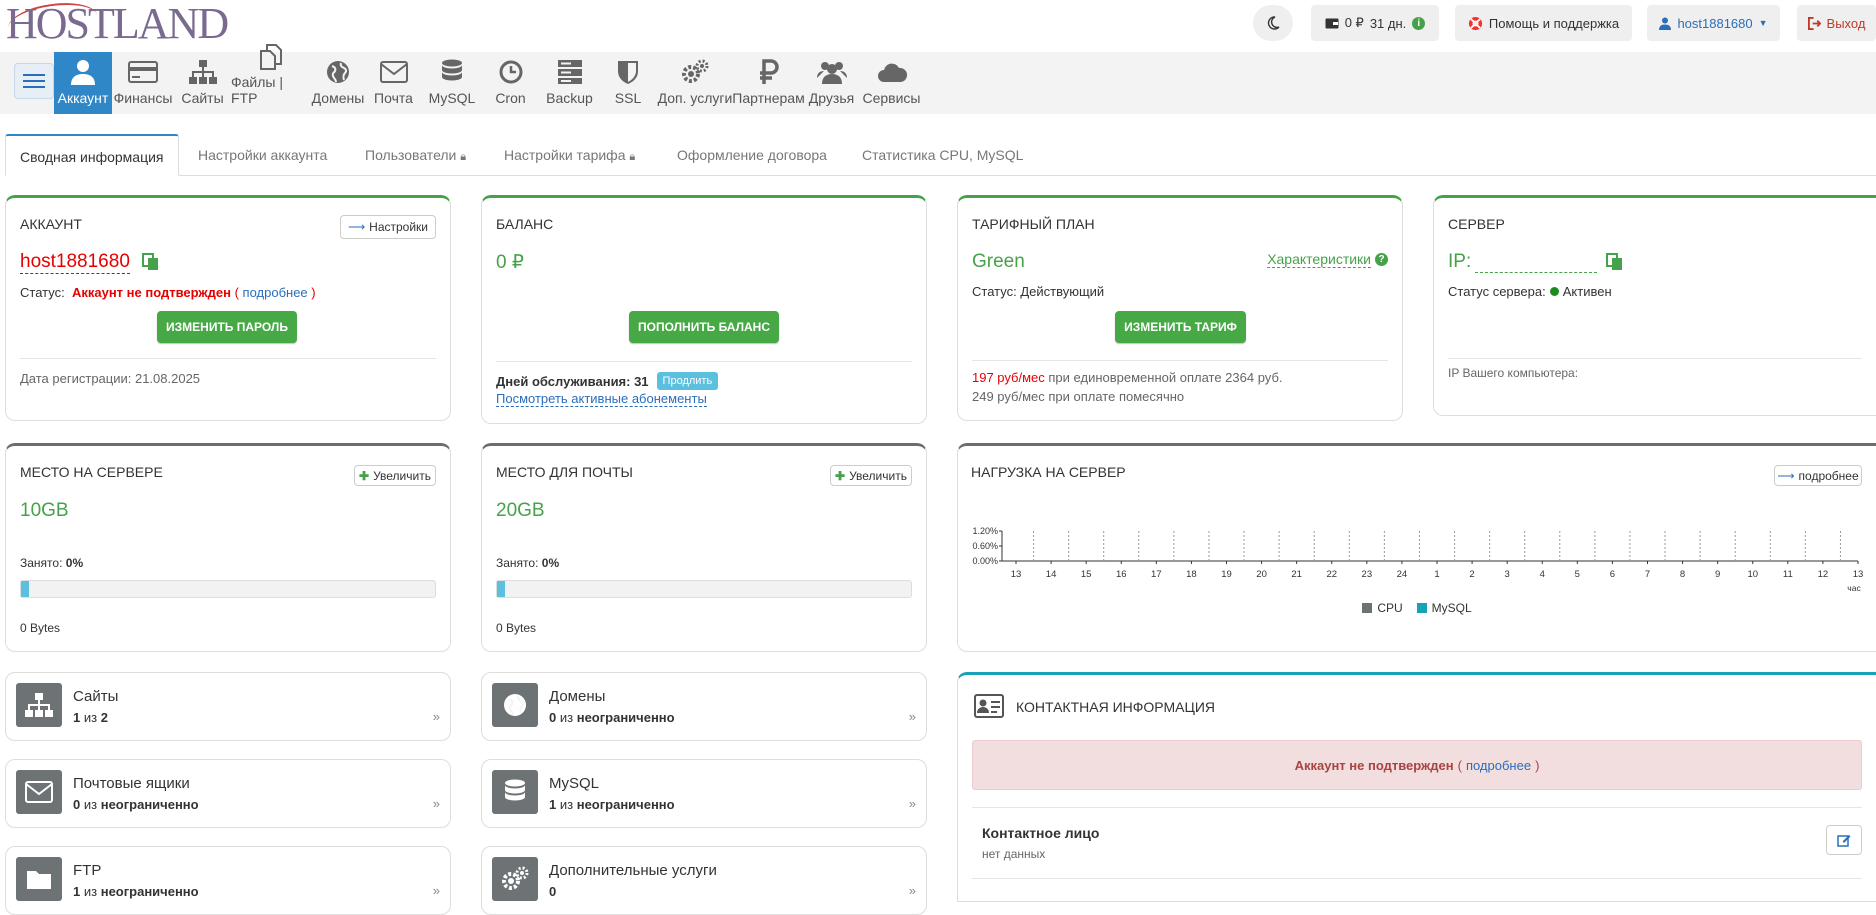 The height and width of the screenshot is (915, 1876). I want to click on nav-item-label: MySQL, so click(452, 98).